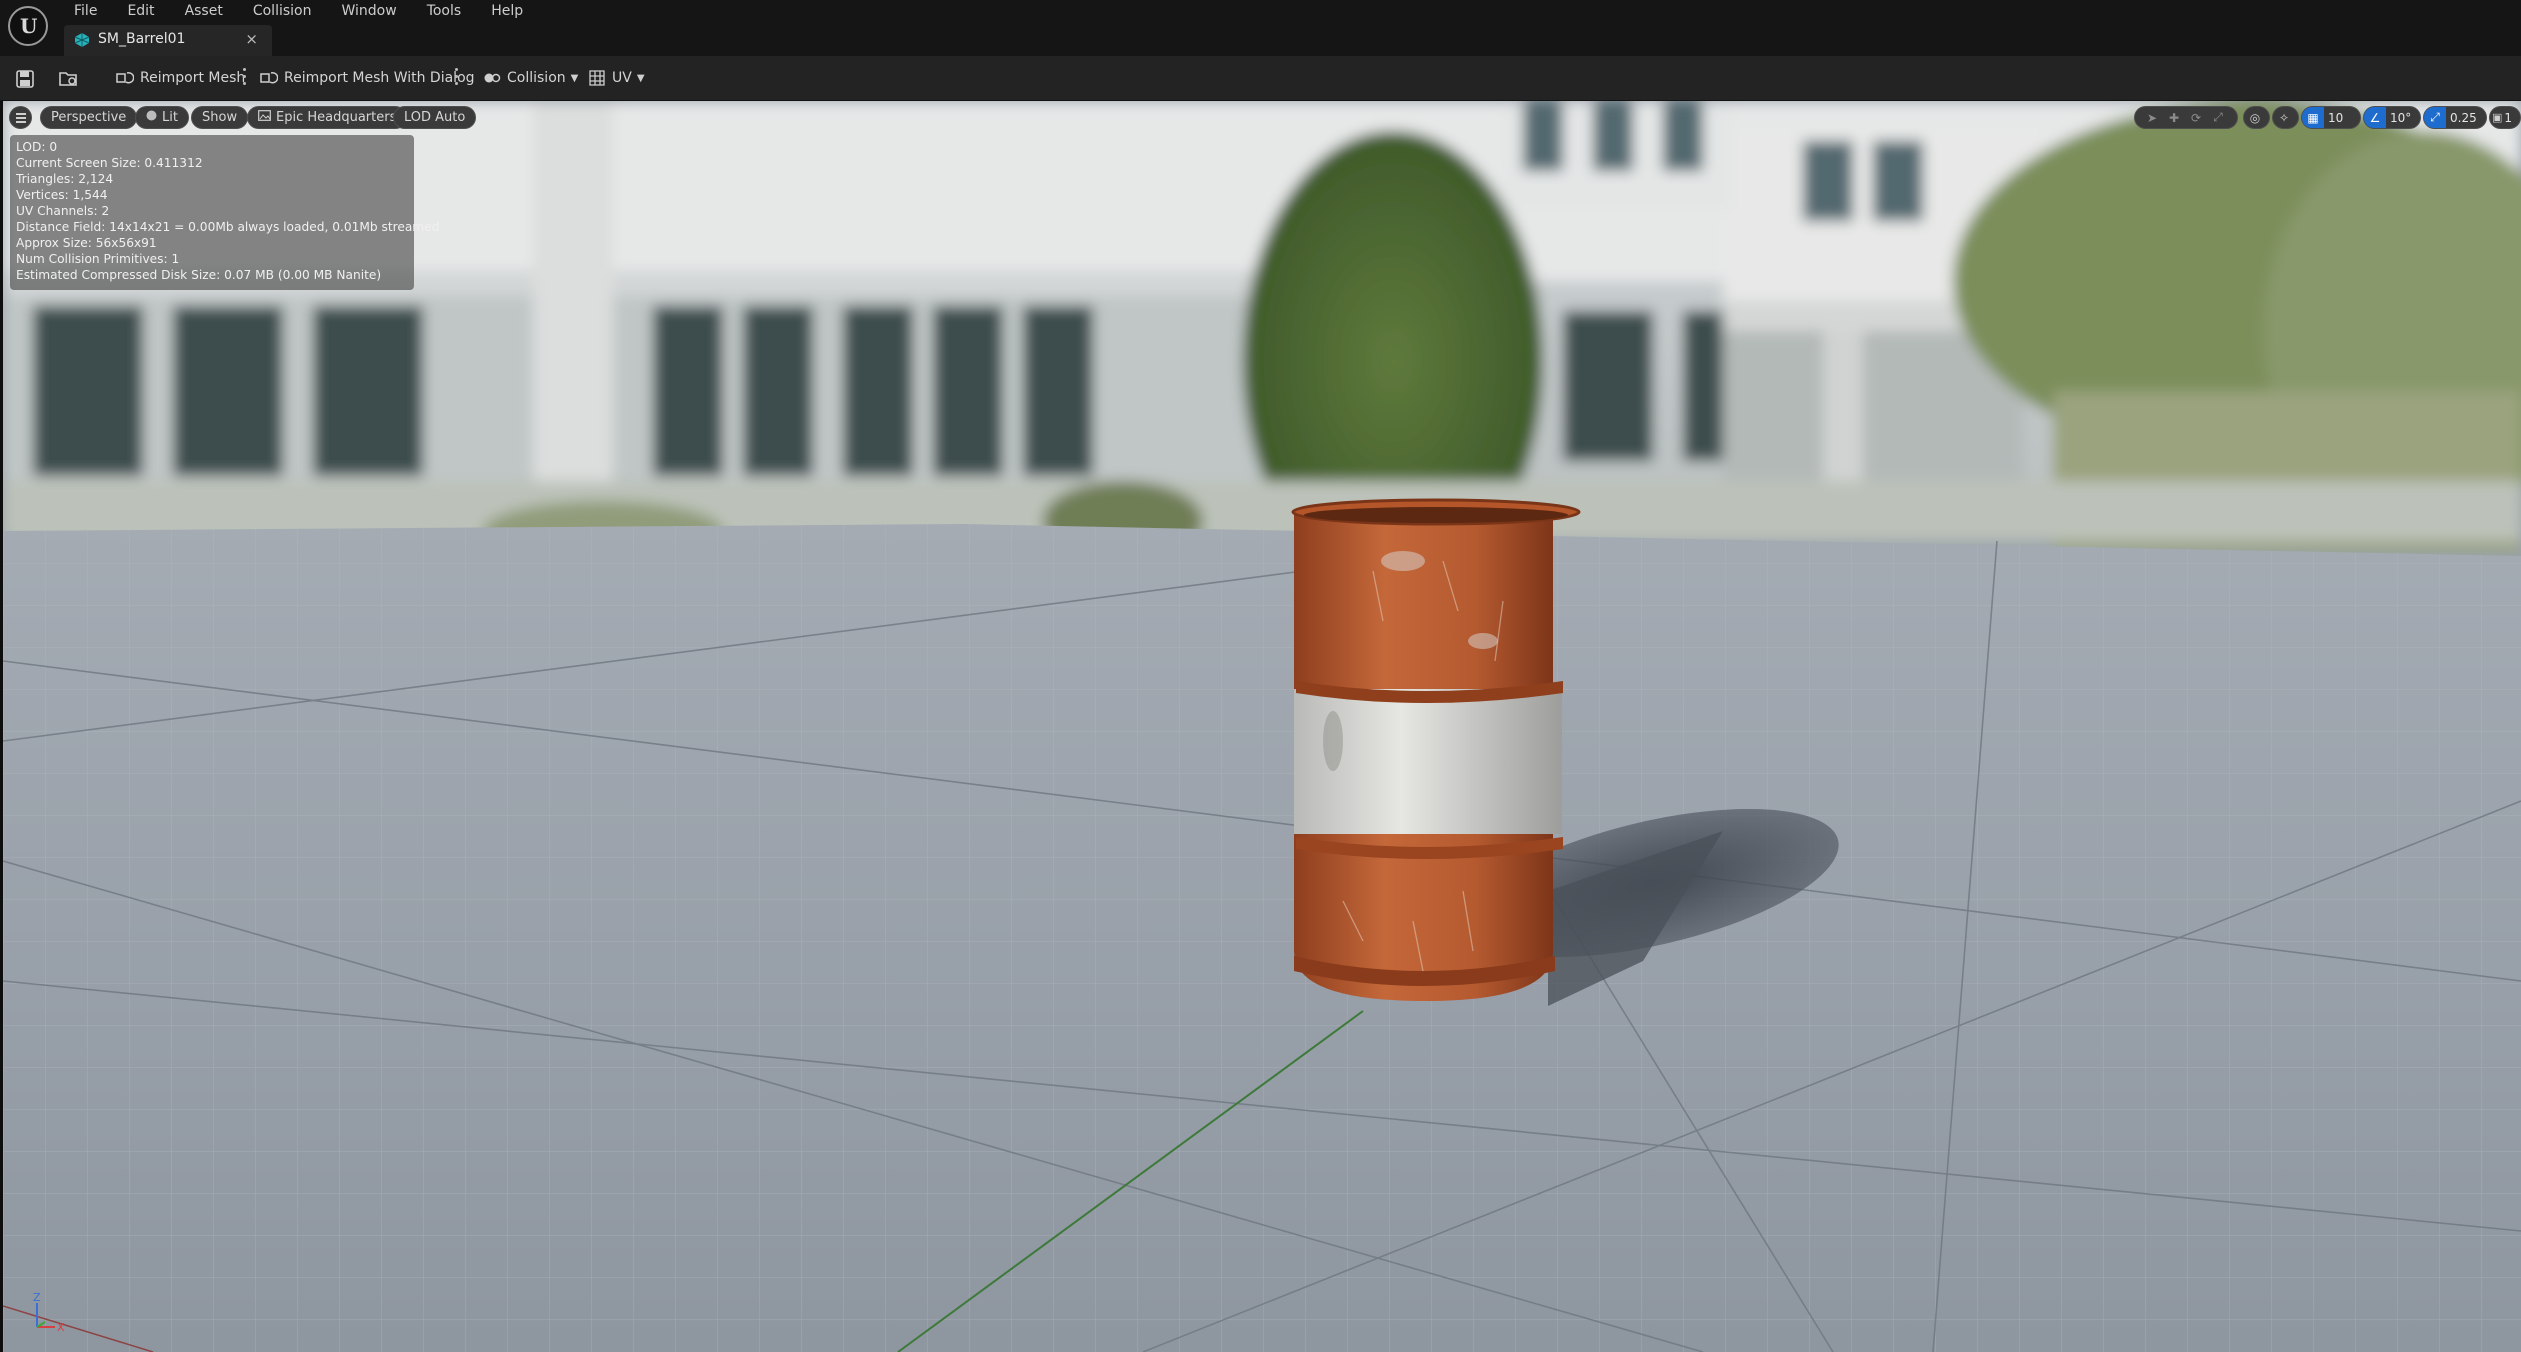 This screenshot has height=1352, width=2521. I want to click on grid-snap-group: ▦ 10, so click(2331, 117).